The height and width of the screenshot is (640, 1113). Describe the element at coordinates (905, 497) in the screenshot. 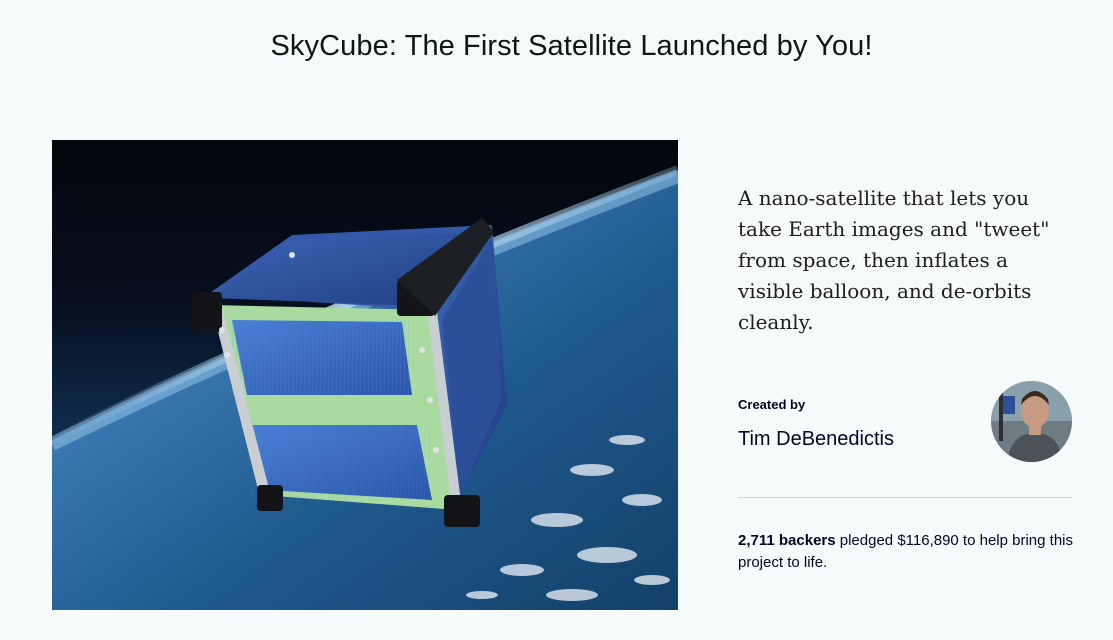

I see `divider` at that location.